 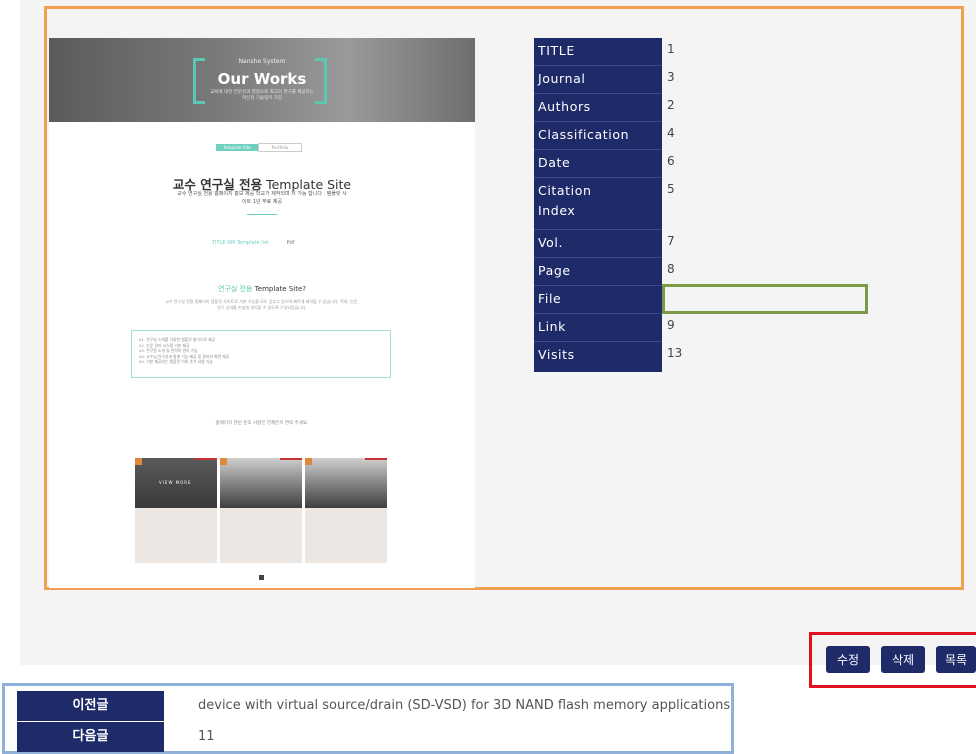 What do you see at coordinates (761, 328) in the screenshot?
I see `field-value: 9` at bounding box center [761, 328].